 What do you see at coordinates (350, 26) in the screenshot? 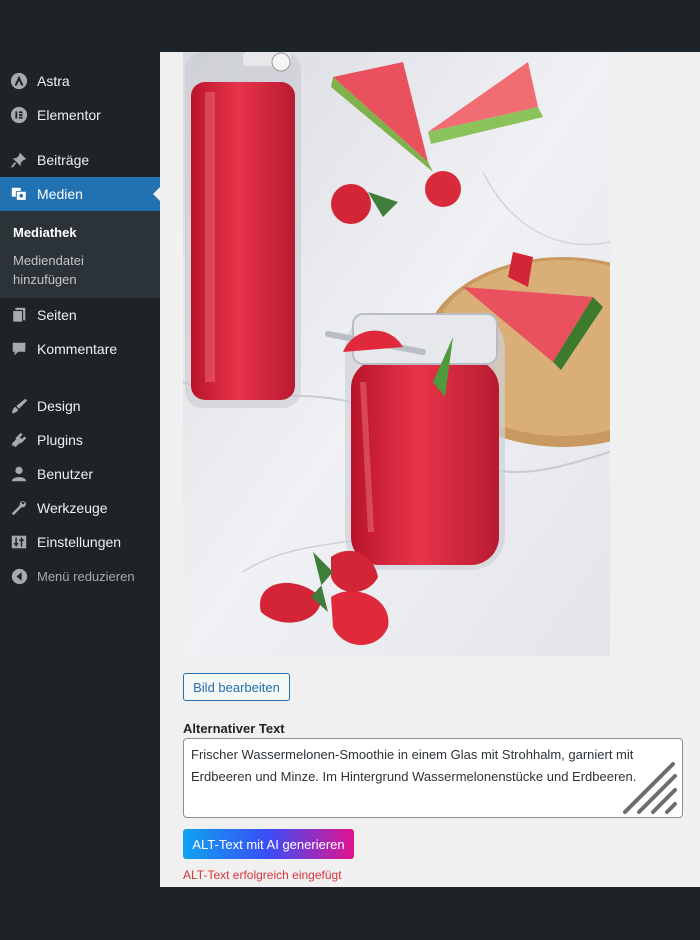
I see `admin-top-bar` at bounding box center [350, 26].